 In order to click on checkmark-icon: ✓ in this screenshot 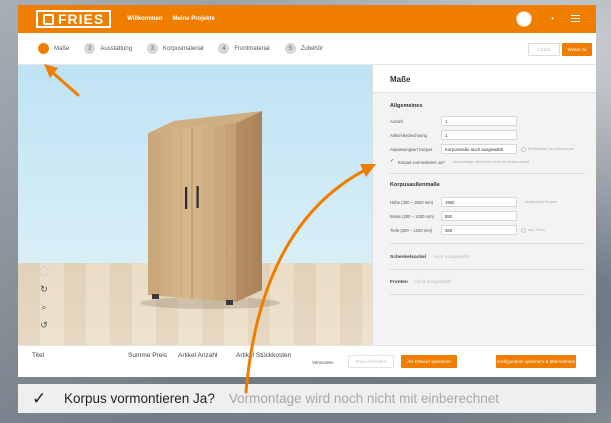, I will do `click(42, 399)`.